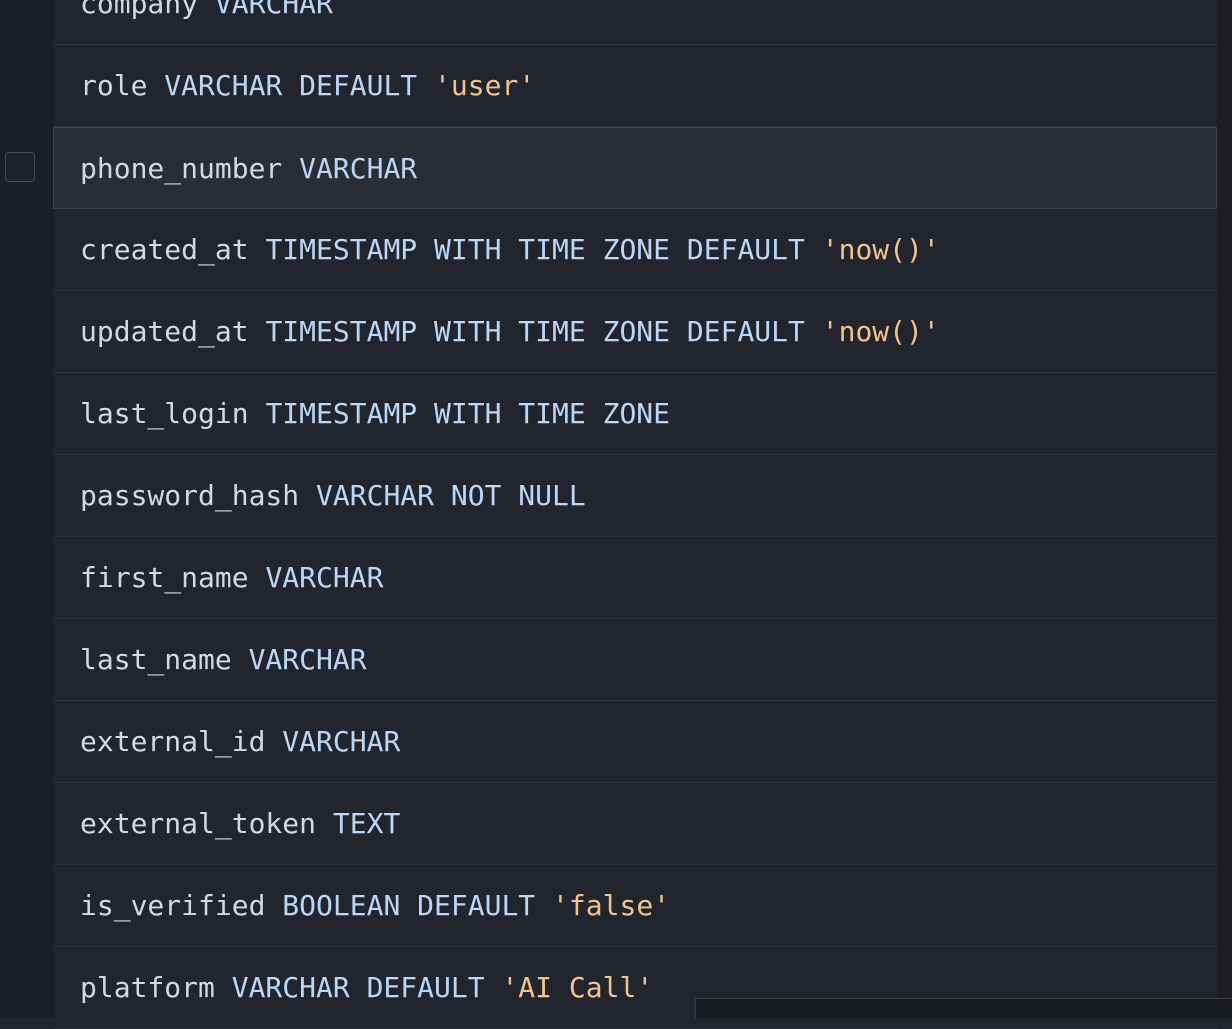 The width and height of the screenshot is (1232, 1029). What do you see at coordinates (468, 413) in the screenshot?
I see `column-type: TIMESTAMP WITH TIME ZONE` at bounding box center [468, 413].